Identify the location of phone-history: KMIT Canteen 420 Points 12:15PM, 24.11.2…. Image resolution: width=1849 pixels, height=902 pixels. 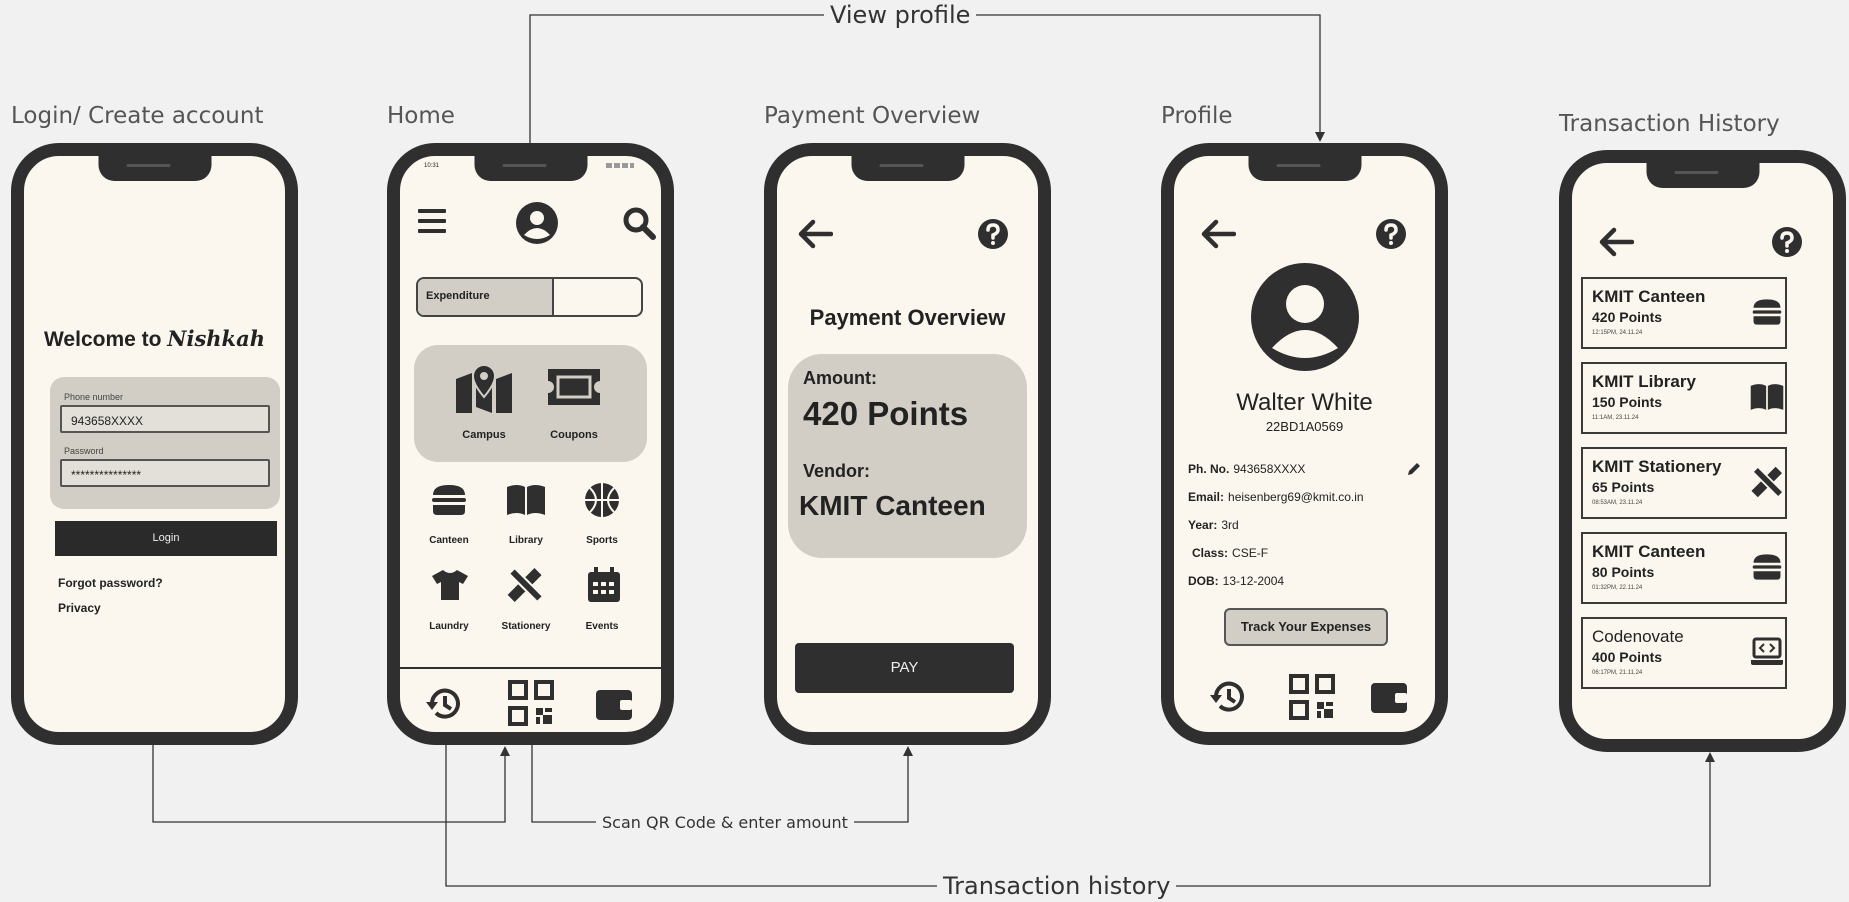
(1702, 451).